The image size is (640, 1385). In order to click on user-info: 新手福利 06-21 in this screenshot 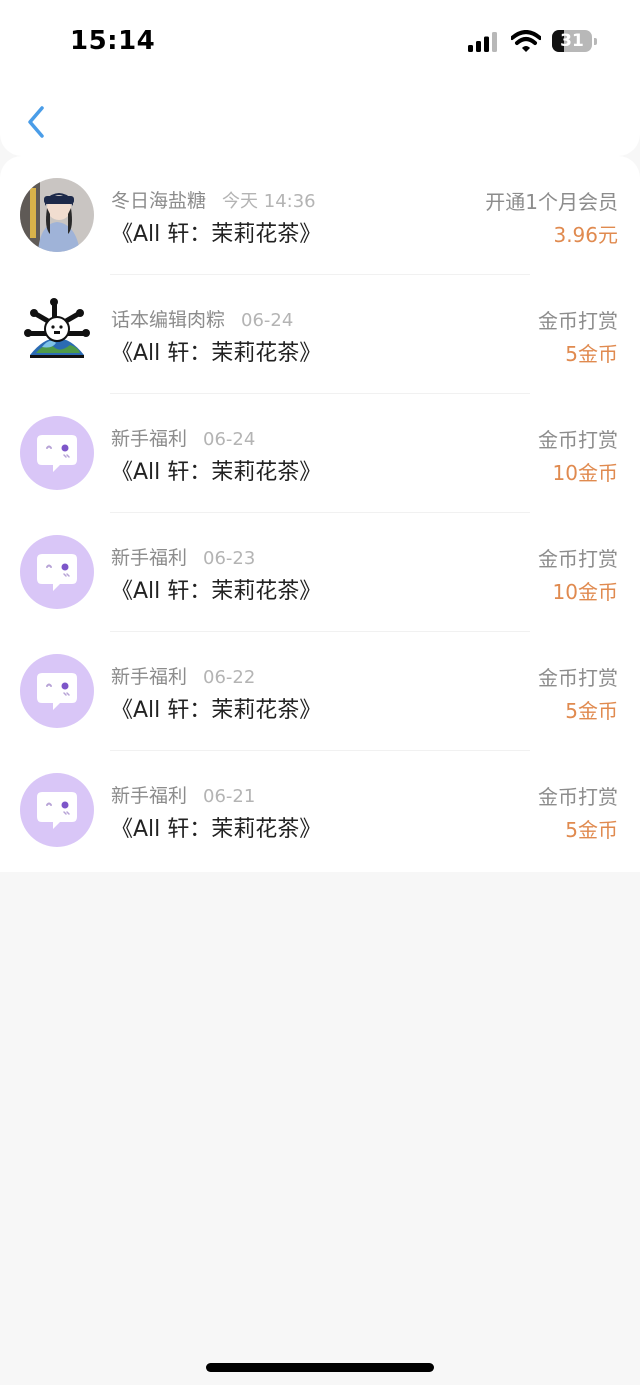, I will do `click(183, 794)`.